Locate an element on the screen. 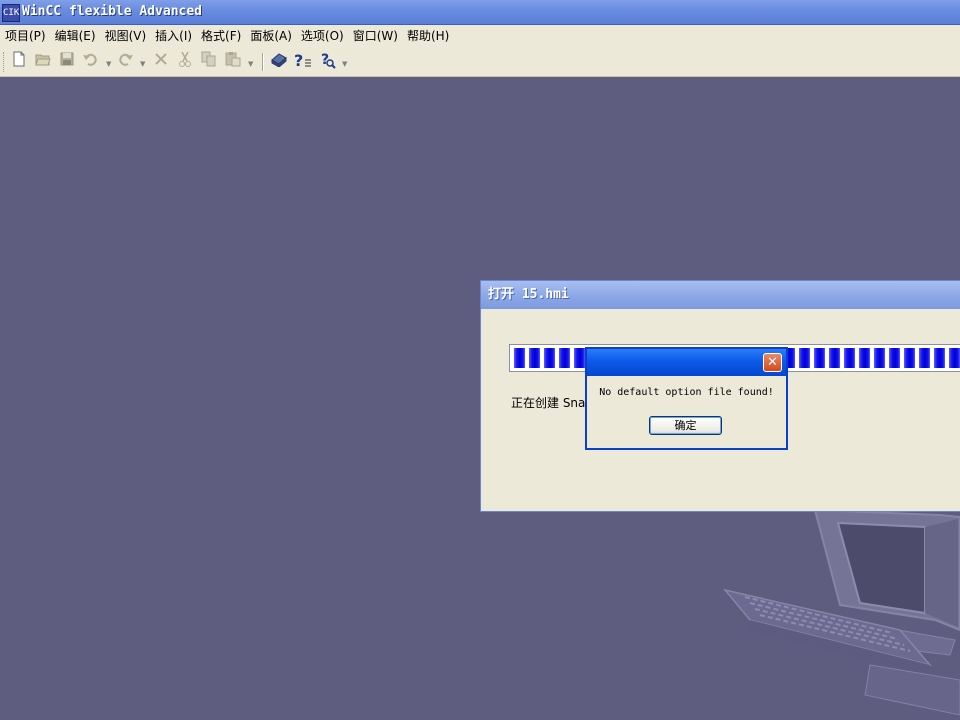 This screenshot has width=960, height=720. context-help-dropdown-icon: ▼ is located at coordinates (344, 64).